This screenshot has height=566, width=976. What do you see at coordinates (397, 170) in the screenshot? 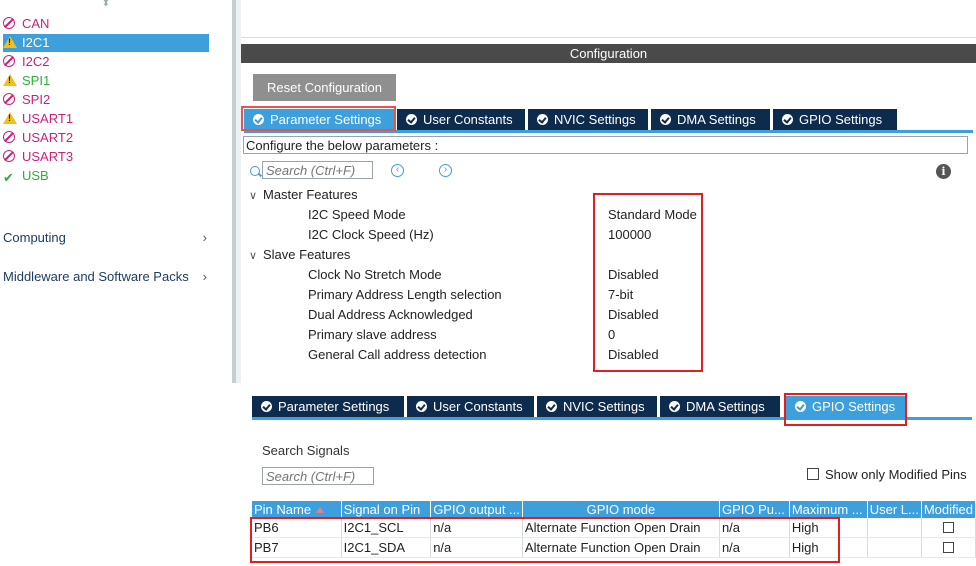
I see `previous-result-icon: ‹` at bounding box center [397, 170].